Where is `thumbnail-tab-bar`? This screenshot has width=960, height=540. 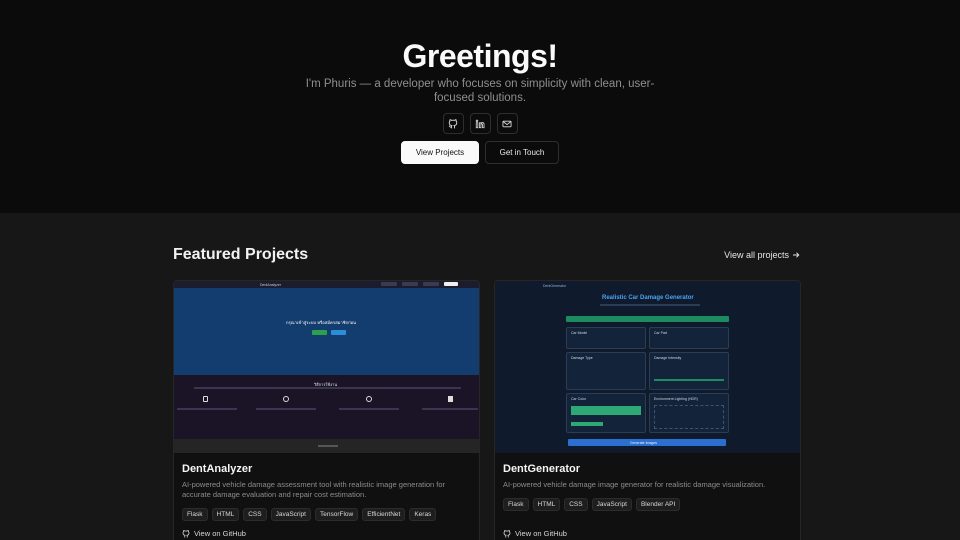 thumbnail-tab-bar is located at coordinates (647, 319).